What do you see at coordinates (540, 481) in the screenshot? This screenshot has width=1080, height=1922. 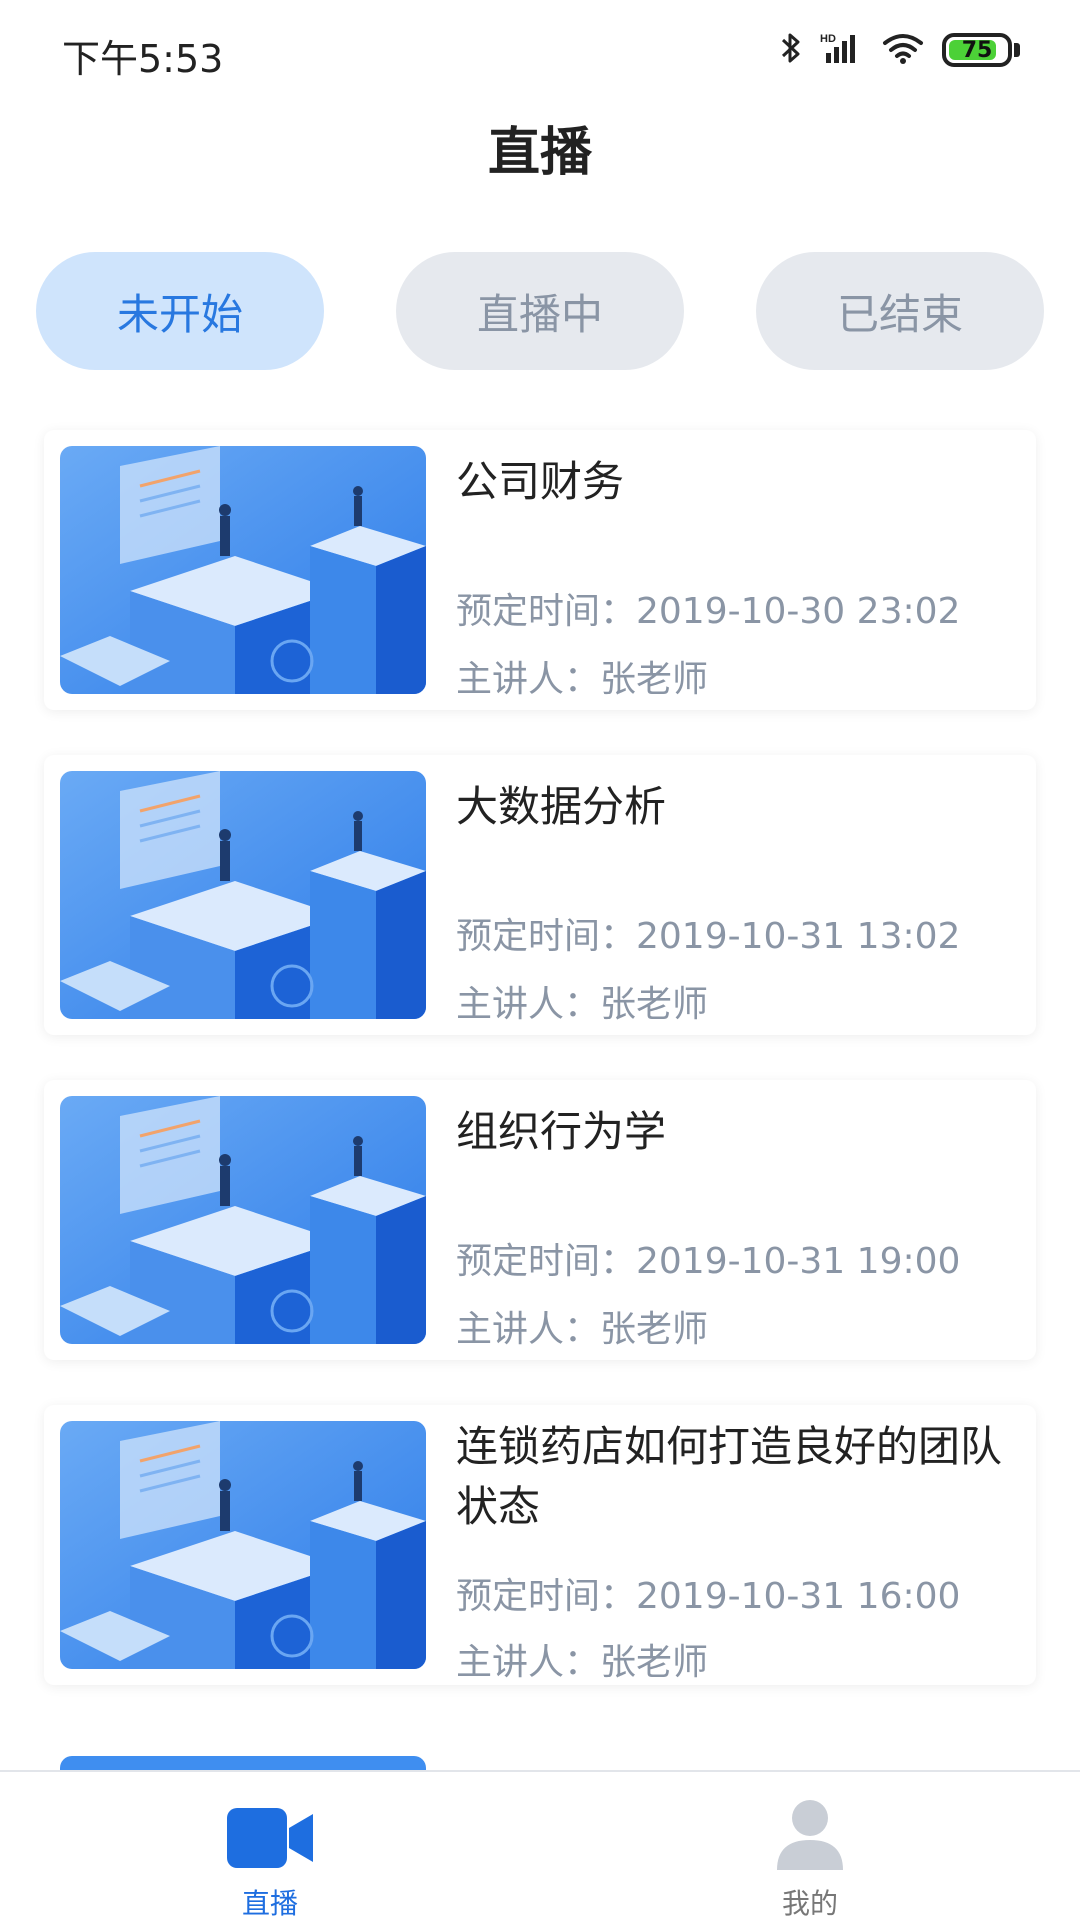 I see `course-title: 公司财务` at bounding box center [540, 481].